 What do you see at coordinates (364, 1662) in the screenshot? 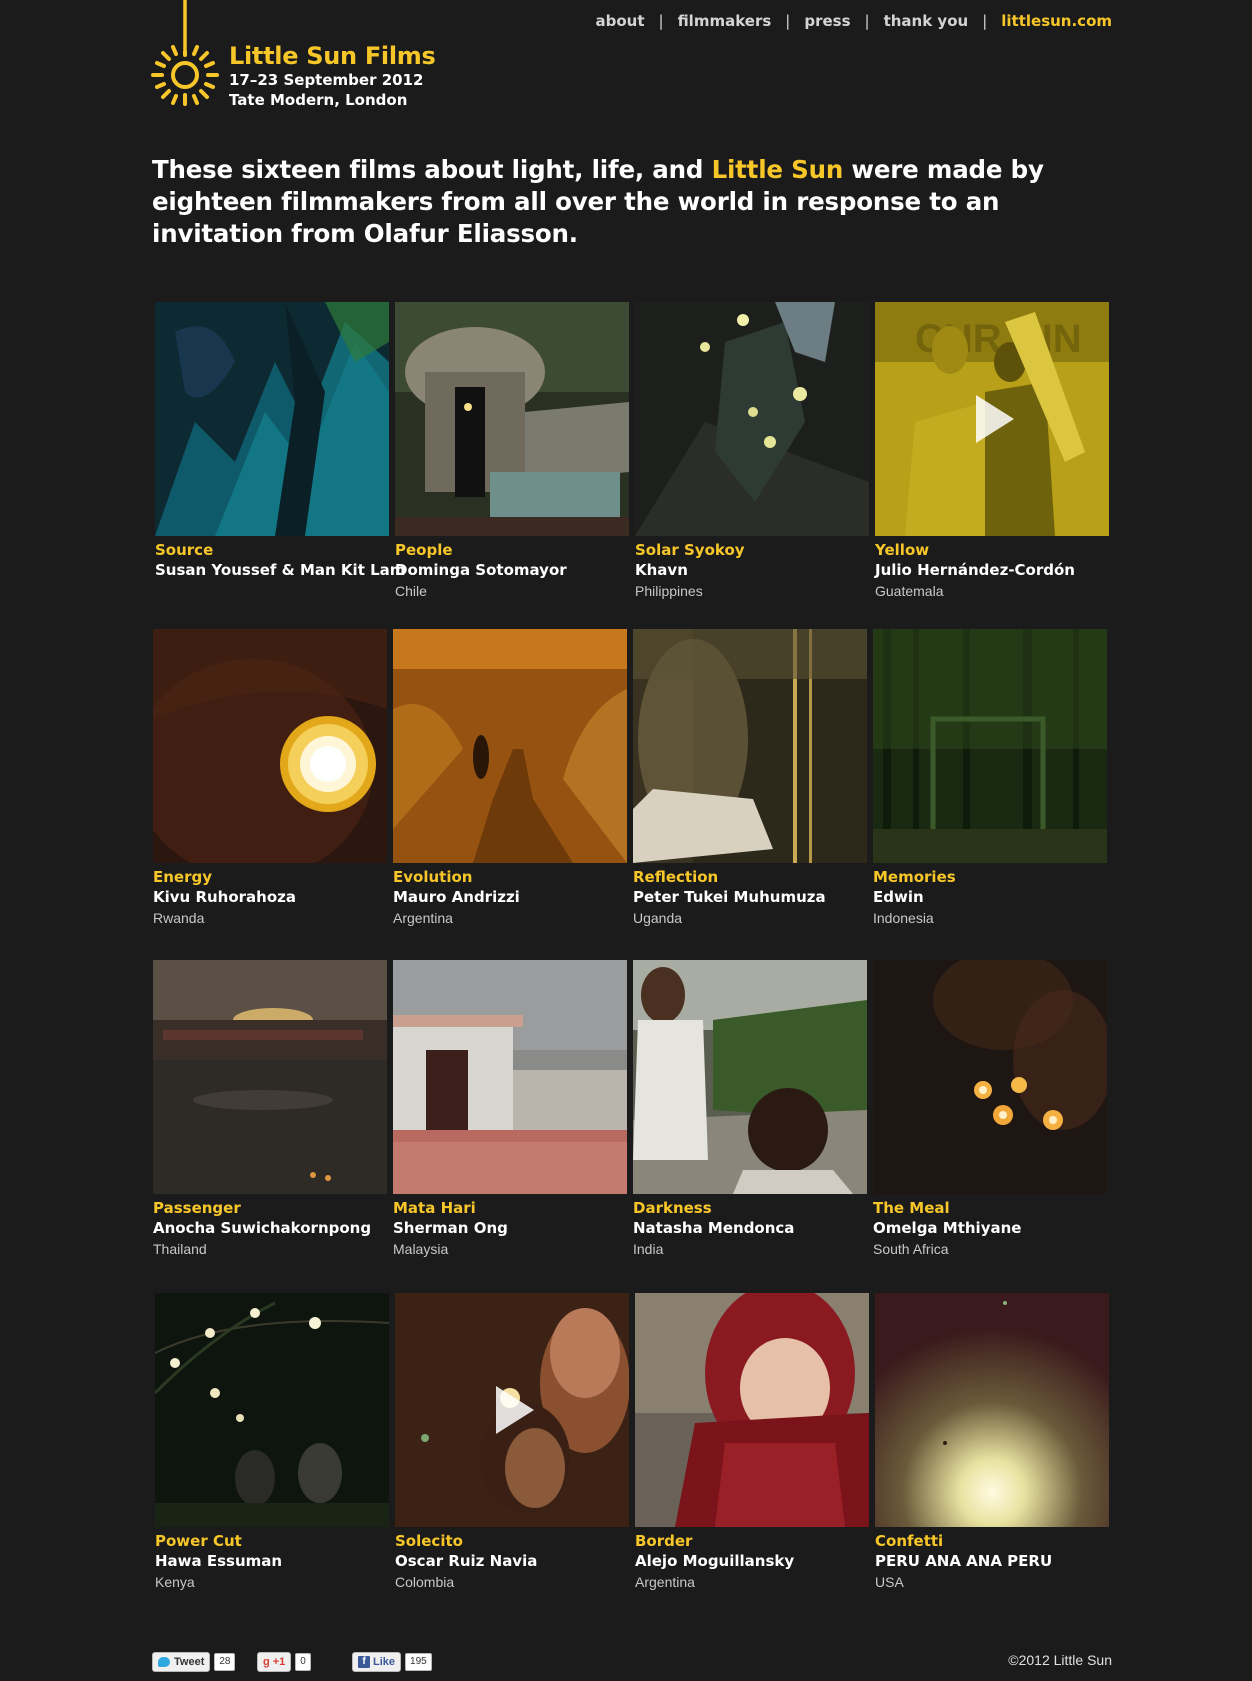
I see `facebook-icon: f` at bounding box center [364, 1662].